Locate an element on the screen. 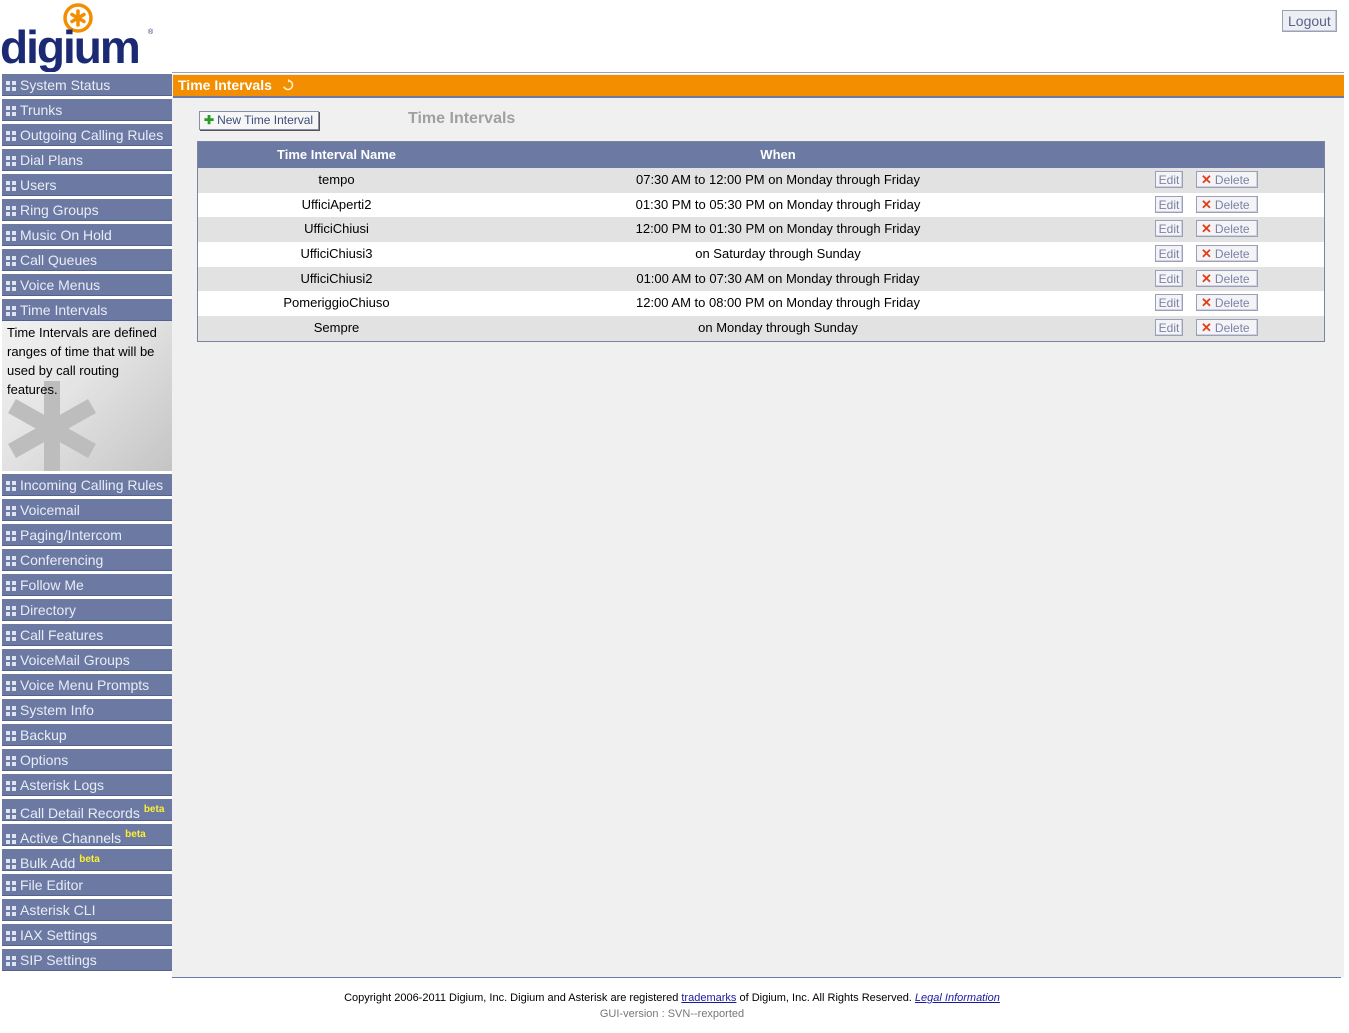 This screenshot has height=1033, width=1349. sidebar-item-backup: Backup is located at coordinates (87, 735).